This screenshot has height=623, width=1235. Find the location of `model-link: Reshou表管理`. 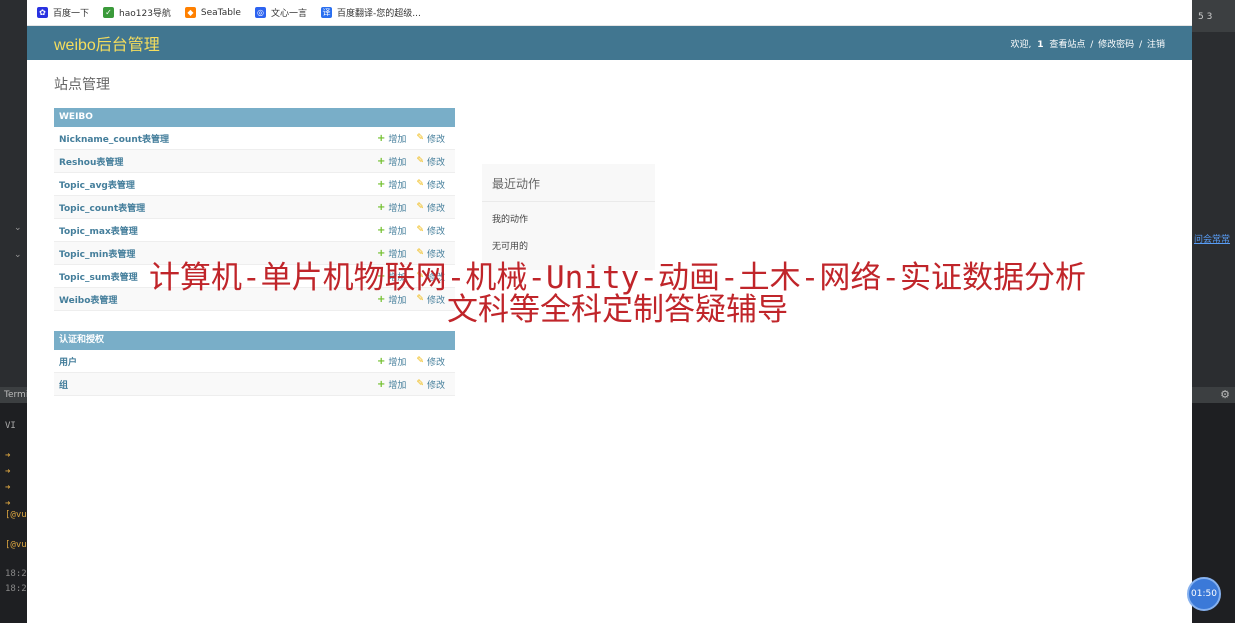

model-link: Reshou表管理 is located at coordinates (215, 161).